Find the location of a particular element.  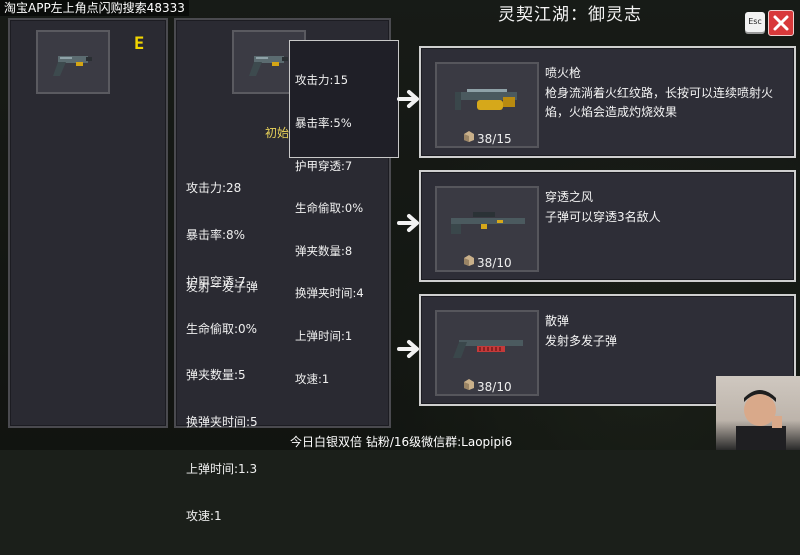

option-description: 发射多发子弹 is located at coordinates (581, 341).